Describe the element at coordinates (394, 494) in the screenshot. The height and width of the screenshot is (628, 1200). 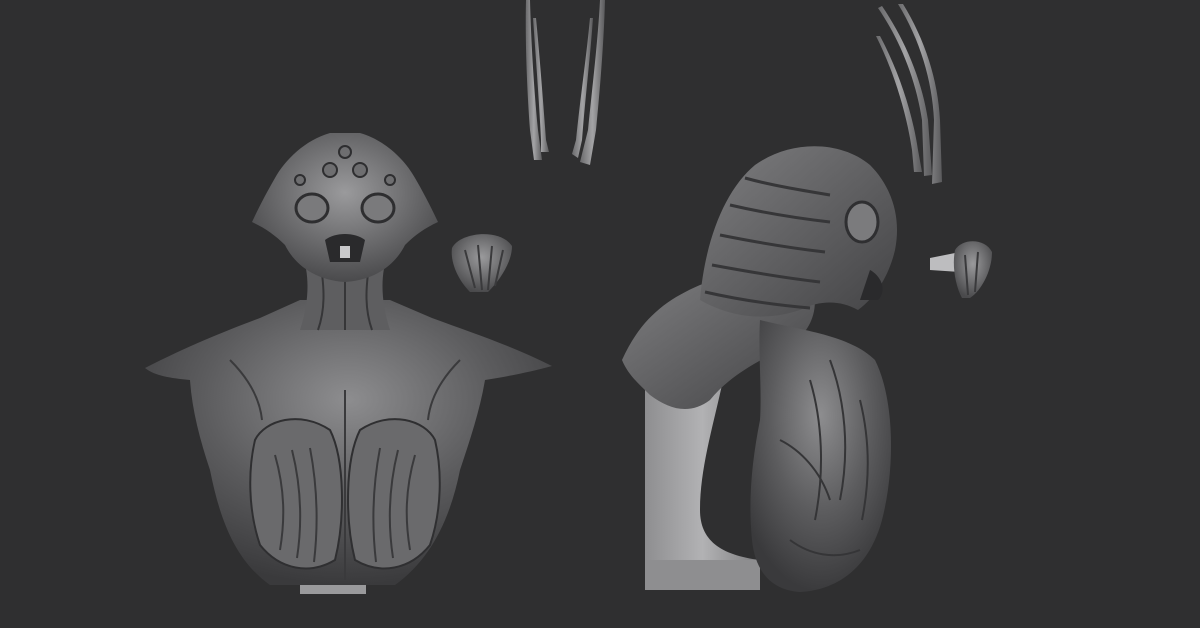
I see `front-chest-right` at that location.